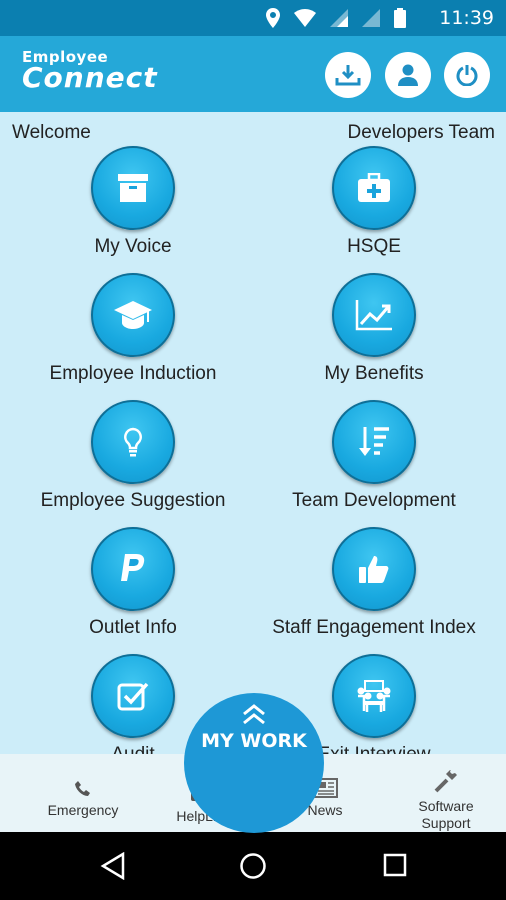  I want to click on wifi-icon, so click(305, 18).